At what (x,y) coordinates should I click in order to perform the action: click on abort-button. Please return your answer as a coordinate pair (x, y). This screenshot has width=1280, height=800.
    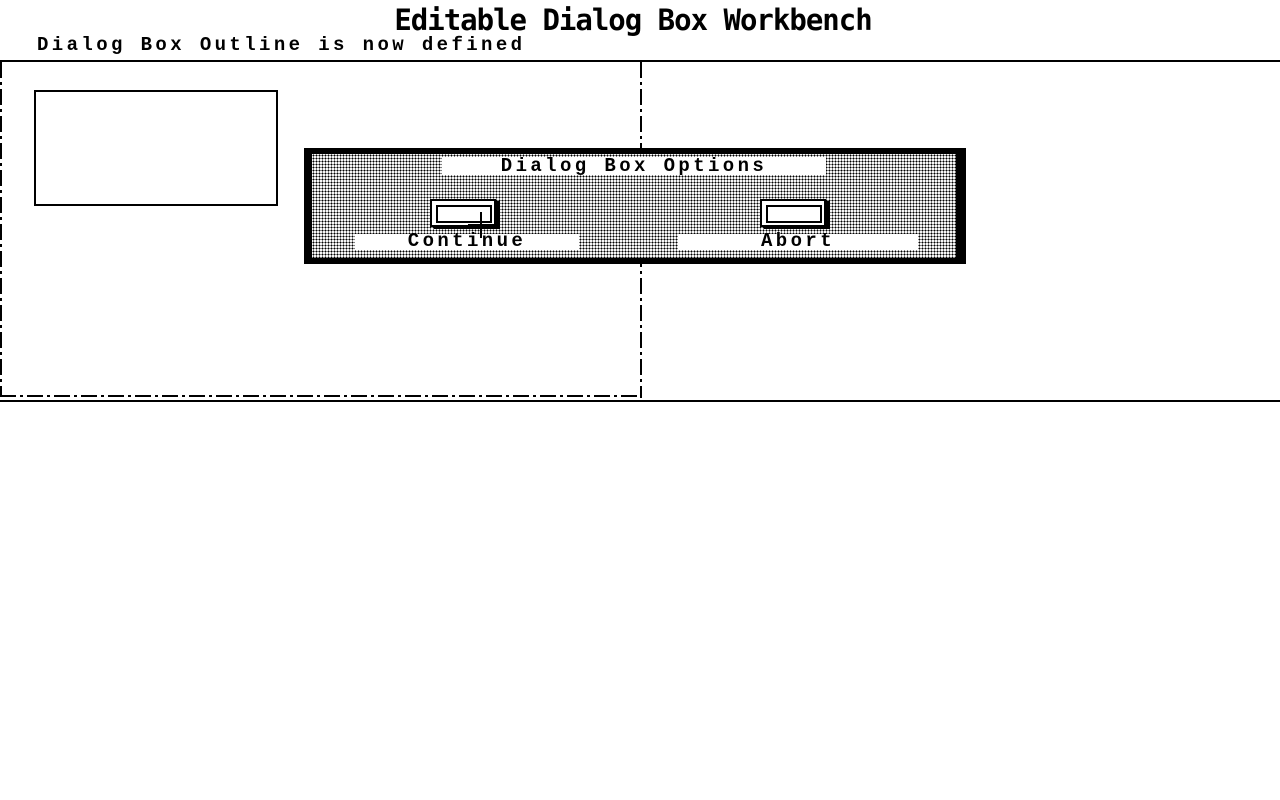
    Looking at the image, I should click on (796, 213).